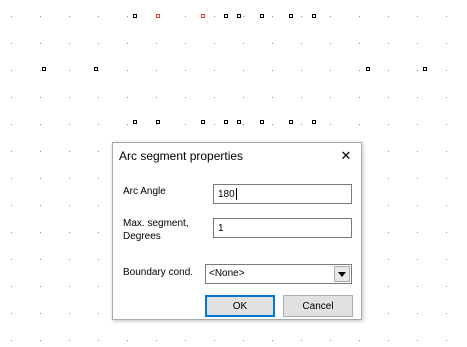  I want to click on dialog-title: Arc segment properties, so click(181, 156).